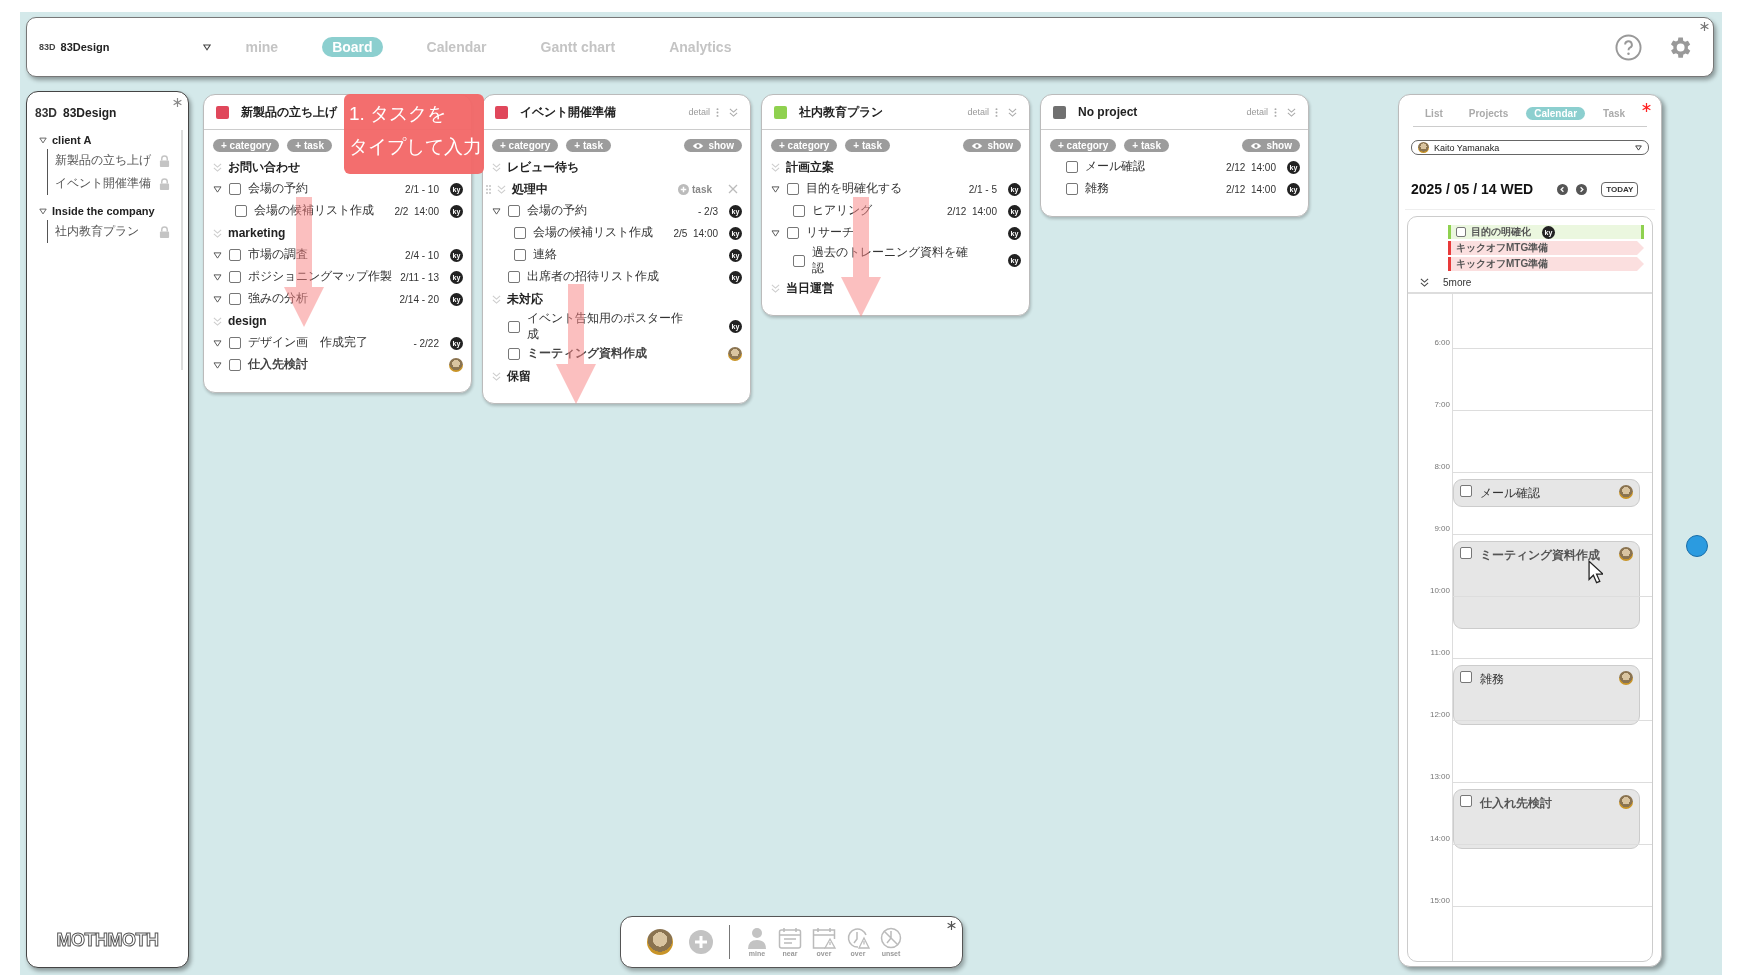 Image resolution: width=1741 pixels, height=979 pixels. I want to click on next-icon, so click(1582, 189).